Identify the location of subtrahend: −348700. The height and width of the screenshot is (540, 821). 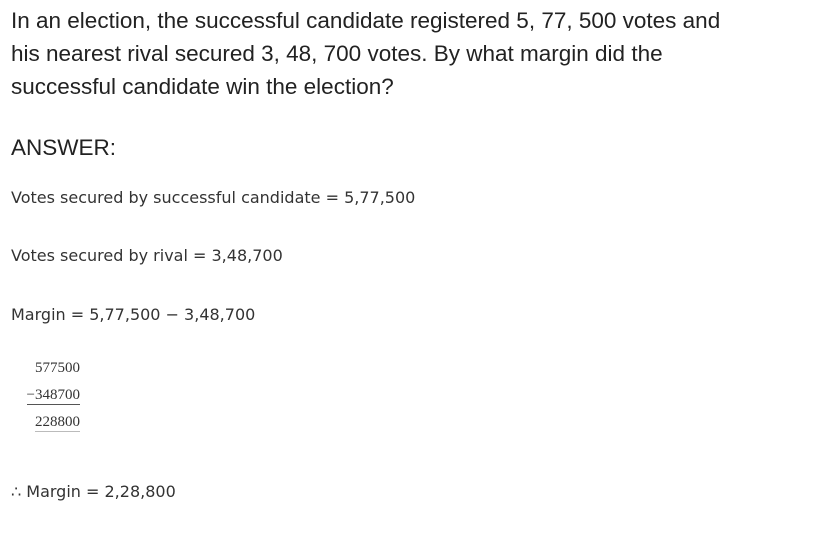
(53, 396).